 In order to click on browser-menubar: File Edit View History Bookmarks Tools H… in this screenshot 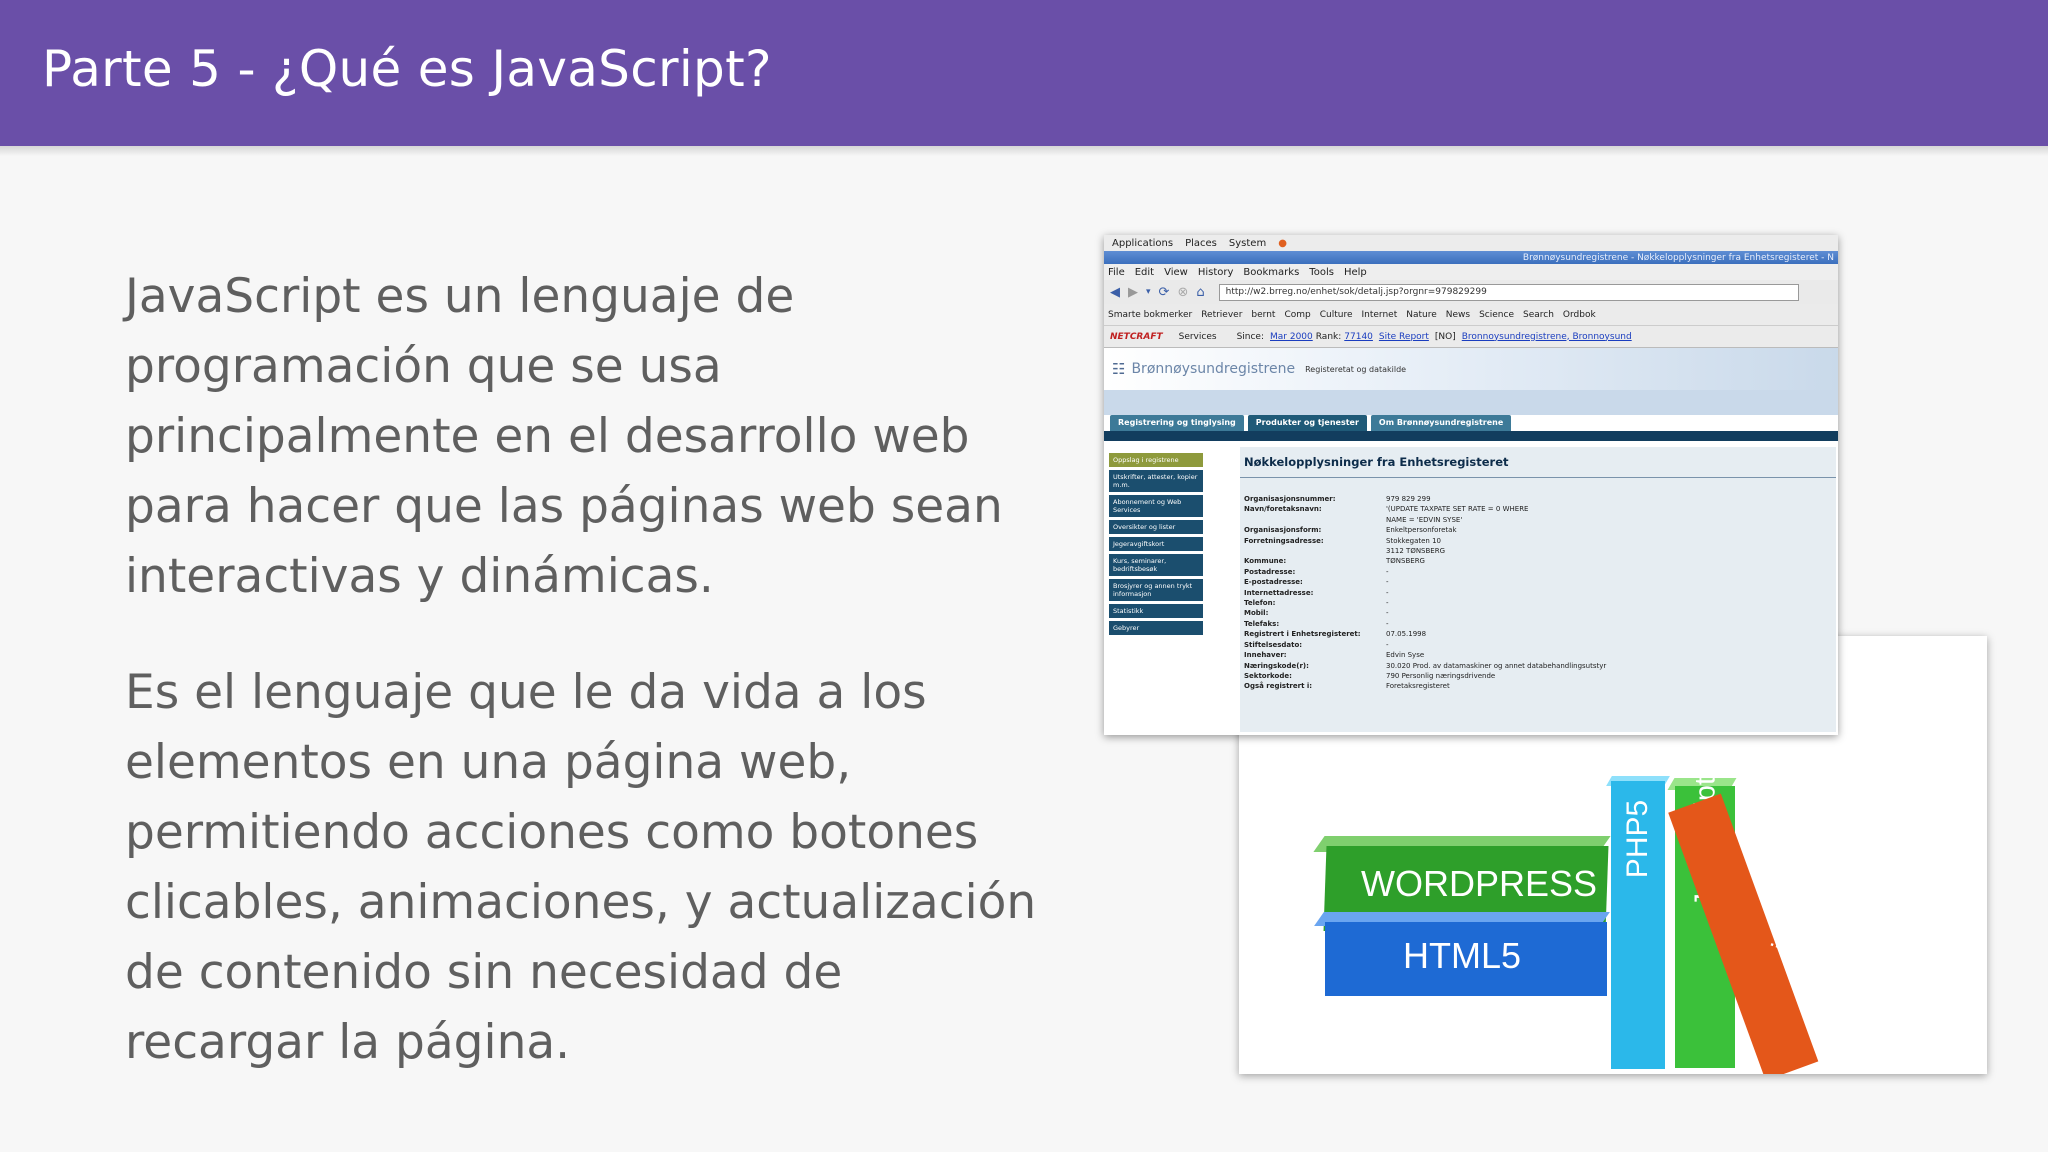, I will do `click(1471, 272)`.